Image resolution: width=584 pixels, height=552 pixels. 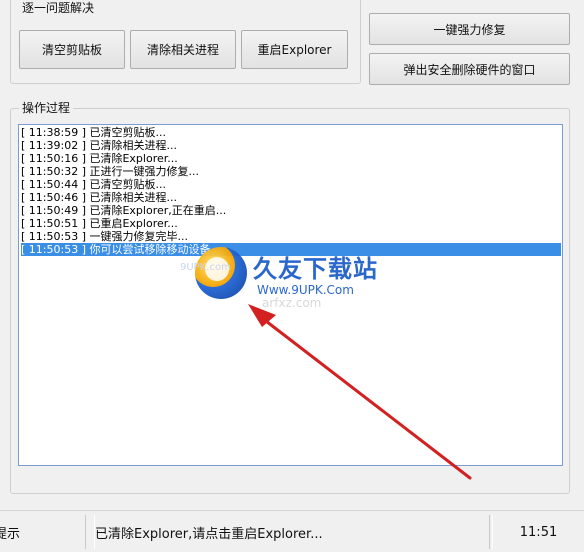 I want to click on watermark-title: 久友下载站, so click(x=315, y=269).